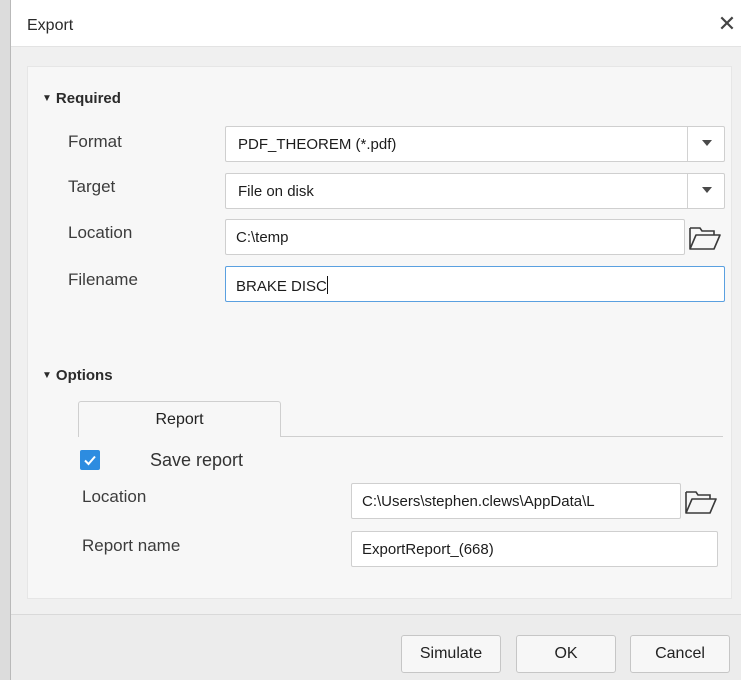 This screenshot has height=680, width=741. I want to click on filename-label: Filename, so click(103, 279).